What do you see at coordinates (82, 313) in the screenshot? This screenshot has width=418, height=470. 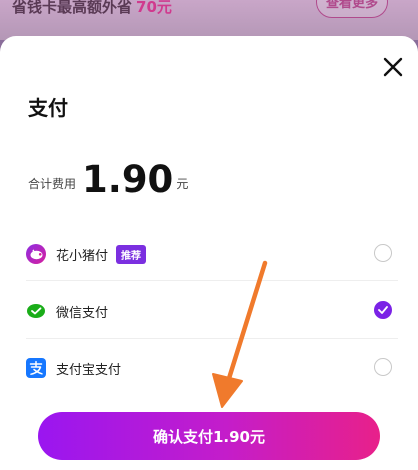 I see `method-label: 微信支付` at bounding box center [82, 313].